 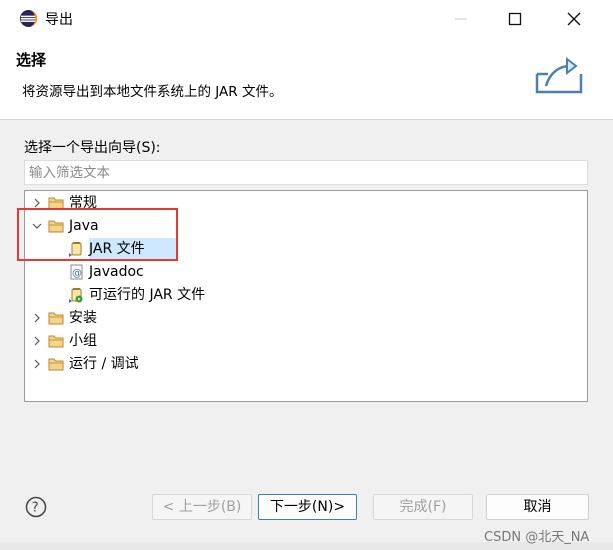 What do you see at coordinates (28, 18) in the screenshot?
I see `eclipse-icon` at bounding box center [28, 18].